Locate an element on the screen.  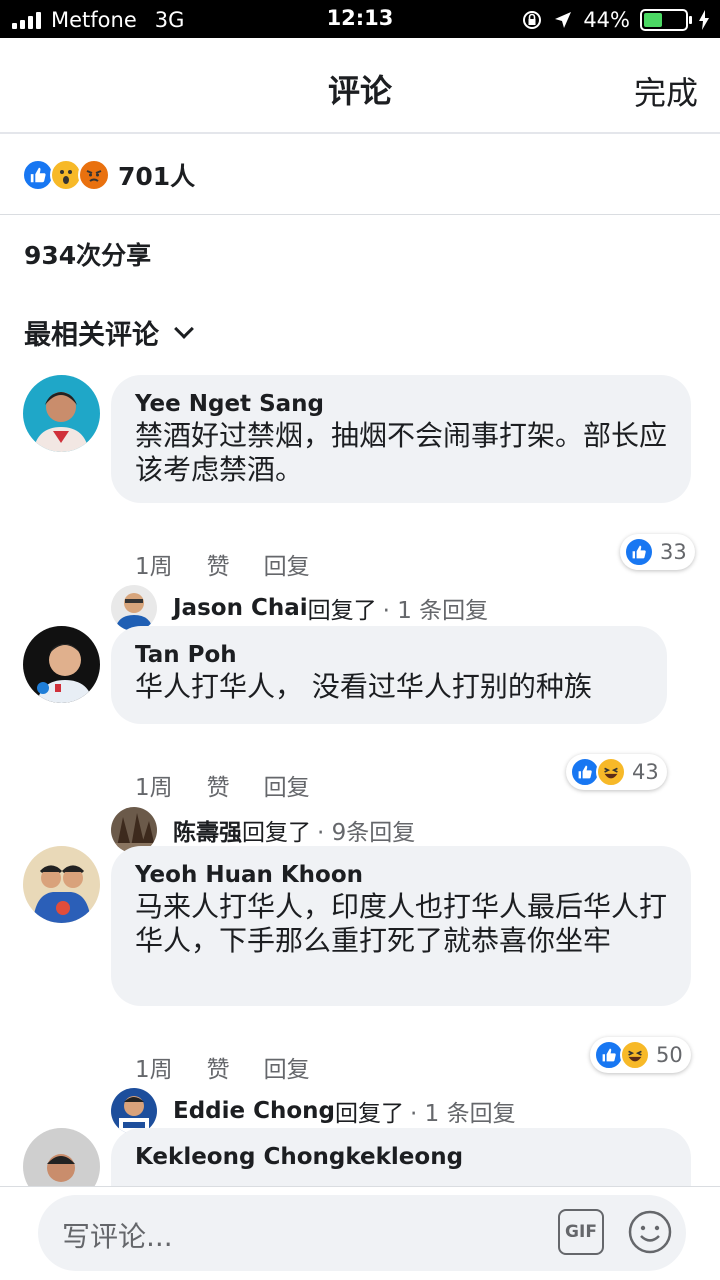
sort-dropdown: 最相关评论 is located at coordinates (109, 332).